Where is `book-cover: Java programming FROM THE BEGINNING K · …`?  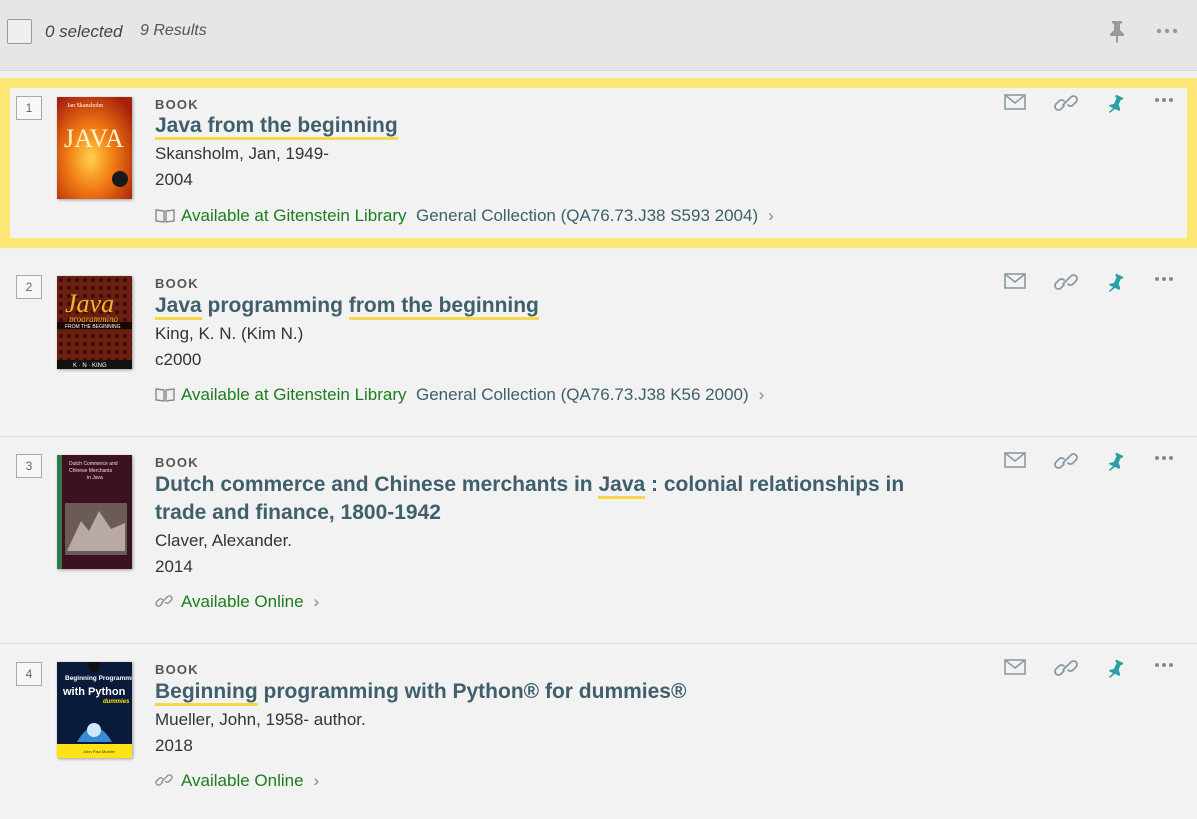
book-cover: Java programming FROM THE BEGINNING K · … is located at coordinates (94, 322).